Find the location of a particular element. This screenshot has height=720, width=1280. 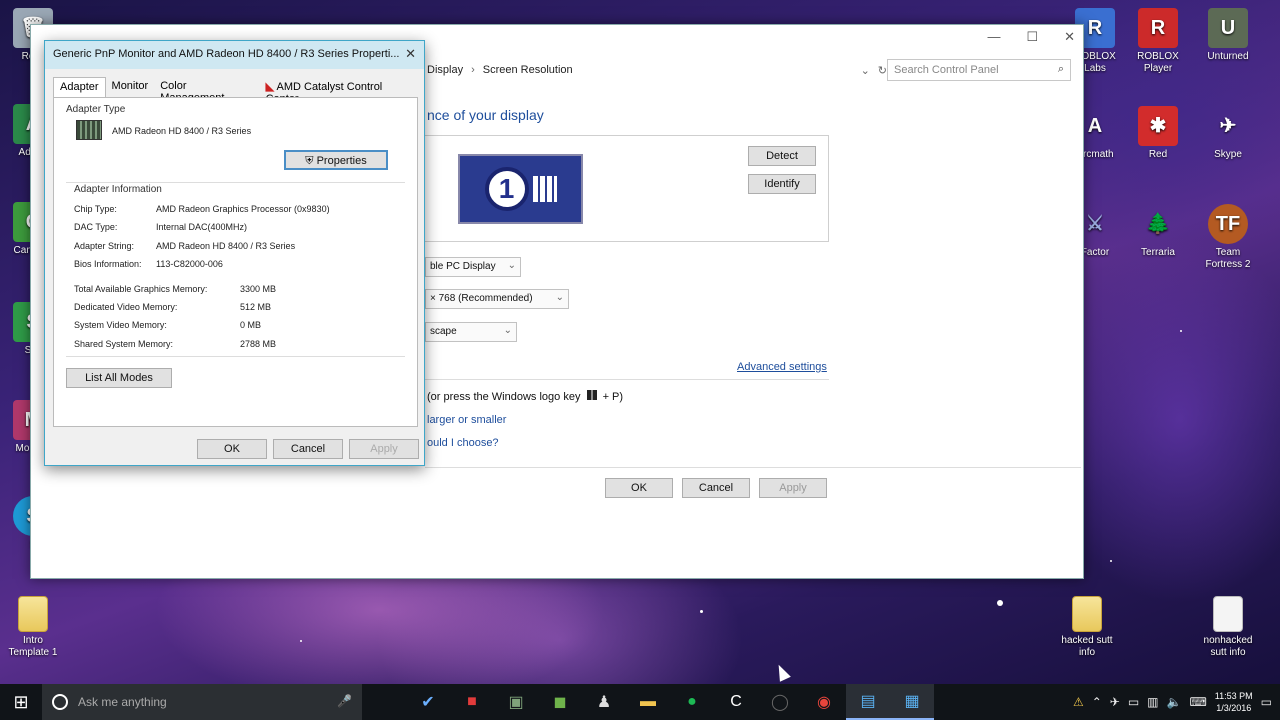

dialog-ok-button: OK is located at coordinates (232, 449).